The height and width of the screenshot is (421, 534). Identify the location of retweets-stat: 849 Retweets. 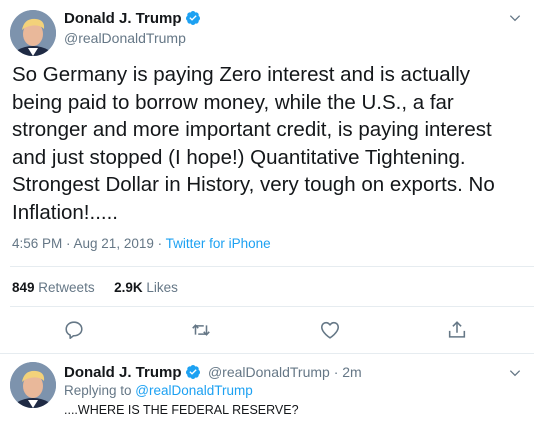
(53, 287).